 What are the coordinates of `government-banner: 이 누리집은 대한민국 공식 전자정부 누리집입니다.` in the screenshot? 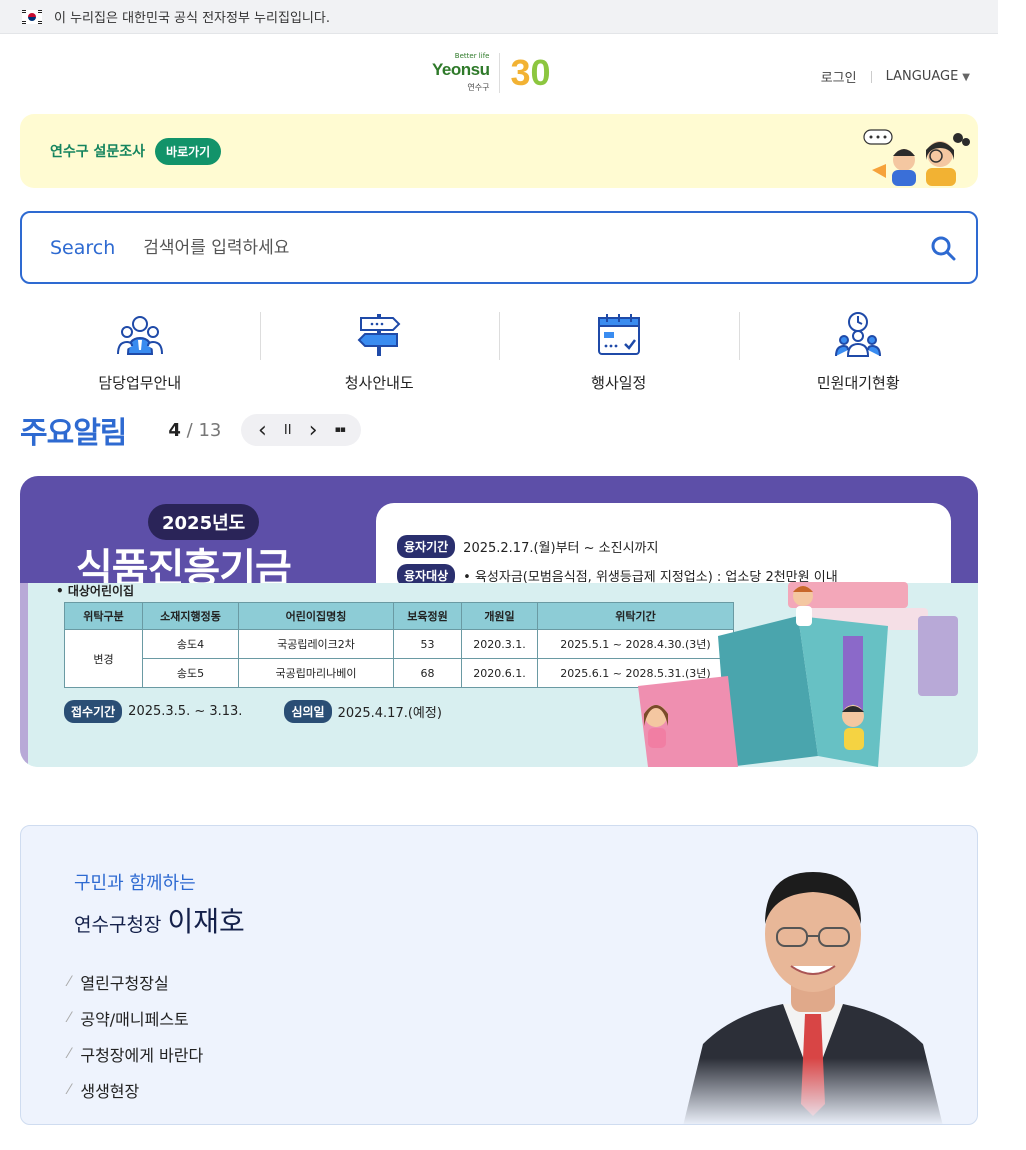 It's located at (499, 17).